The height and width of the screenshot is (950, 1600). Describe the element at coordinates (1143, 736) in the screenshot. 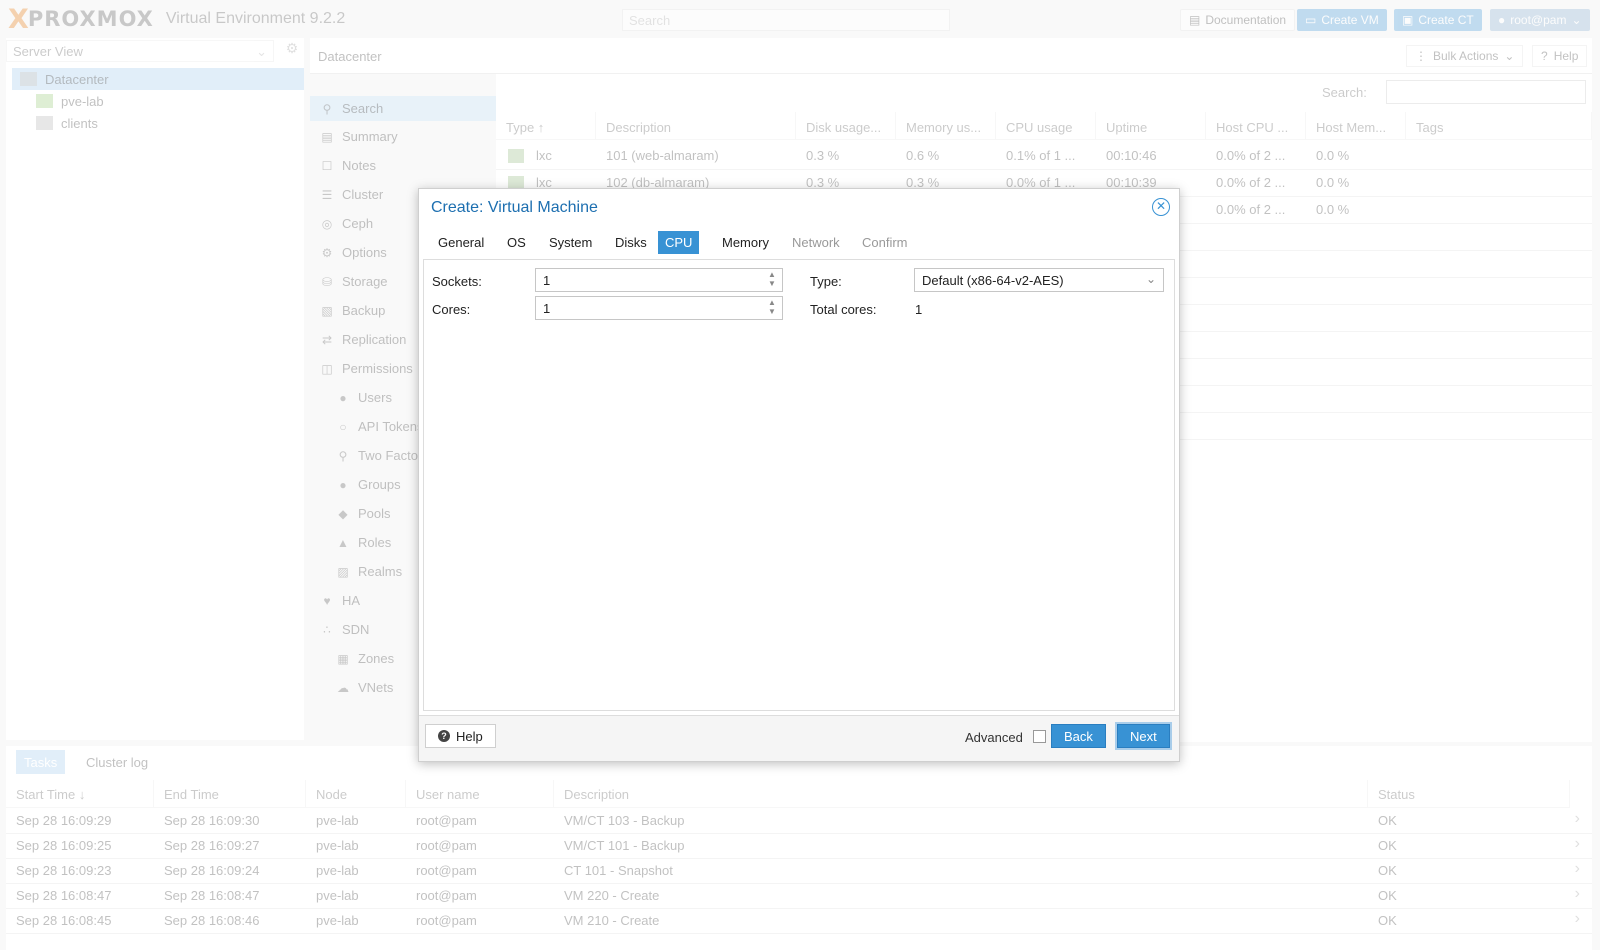

I see `next-button: Next` at that location.